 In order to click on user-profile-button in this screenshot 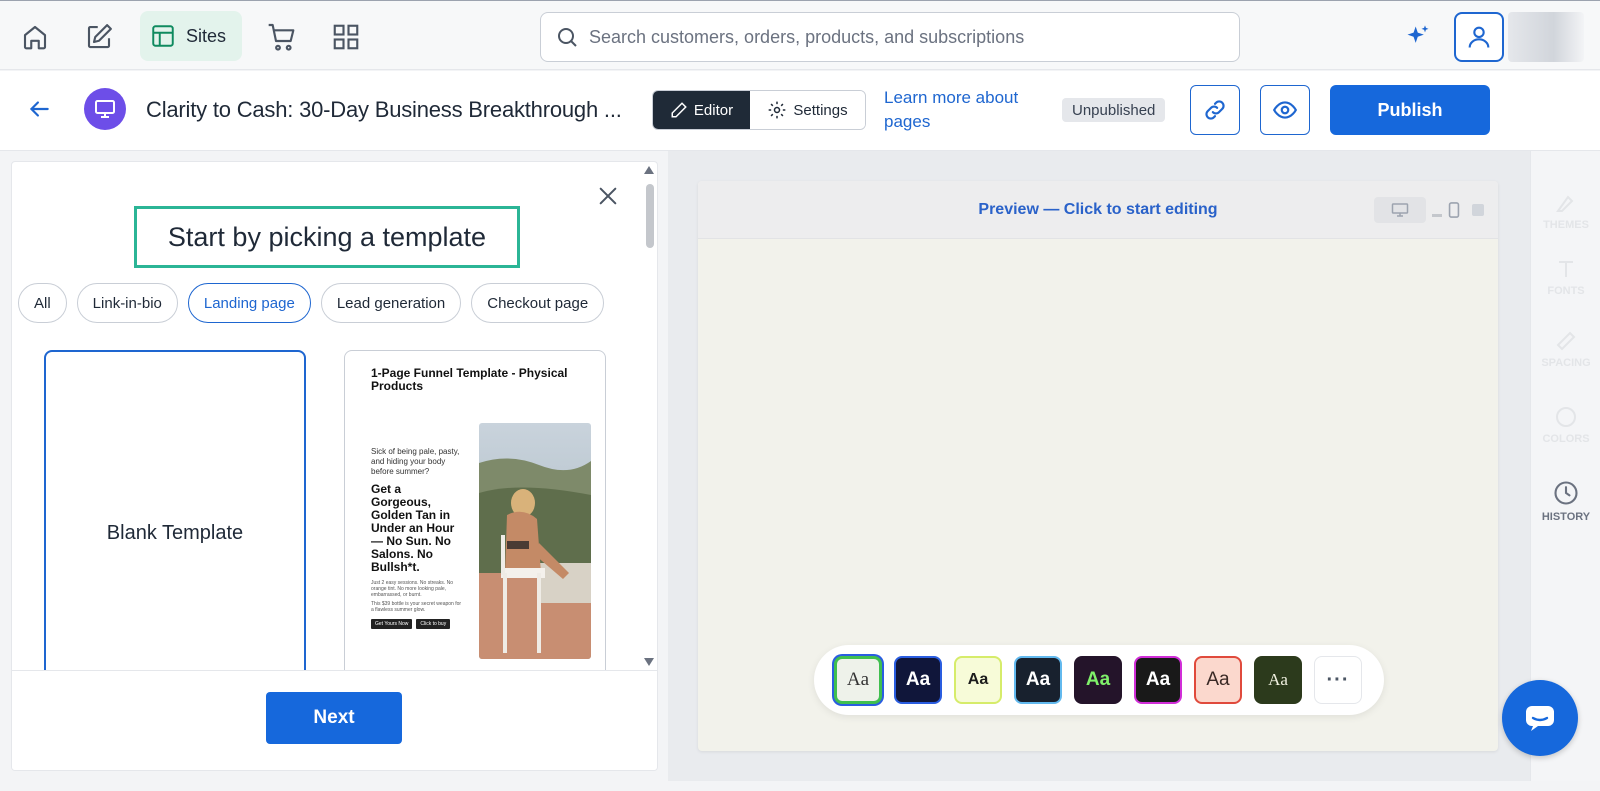, I will do `click(1479, 37)`.